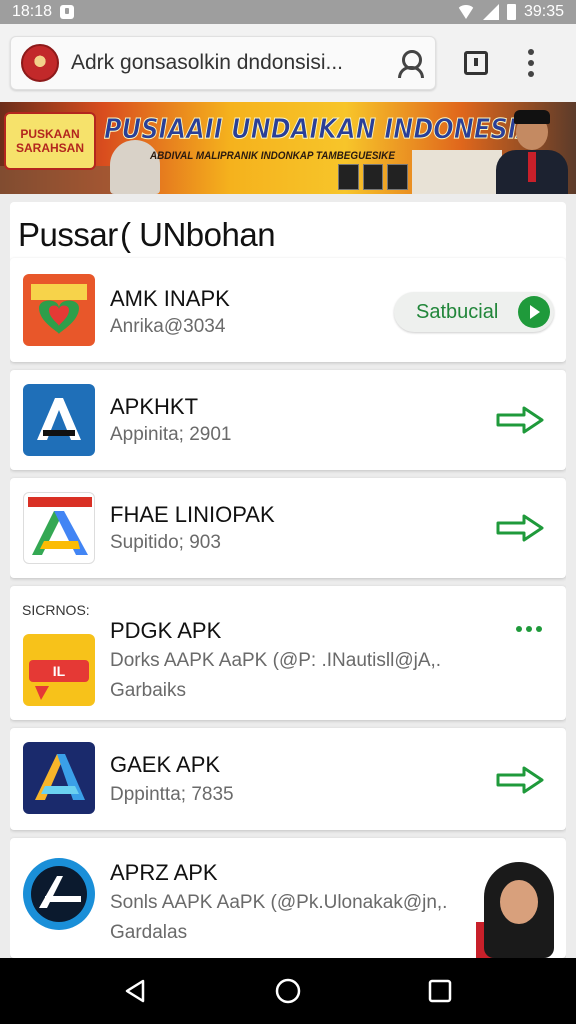 The image size is (576, 1024). Describe the element at coordinates (172, 794) in the screenshot. I see `app-meta: Dppintta; 7835` at that location.